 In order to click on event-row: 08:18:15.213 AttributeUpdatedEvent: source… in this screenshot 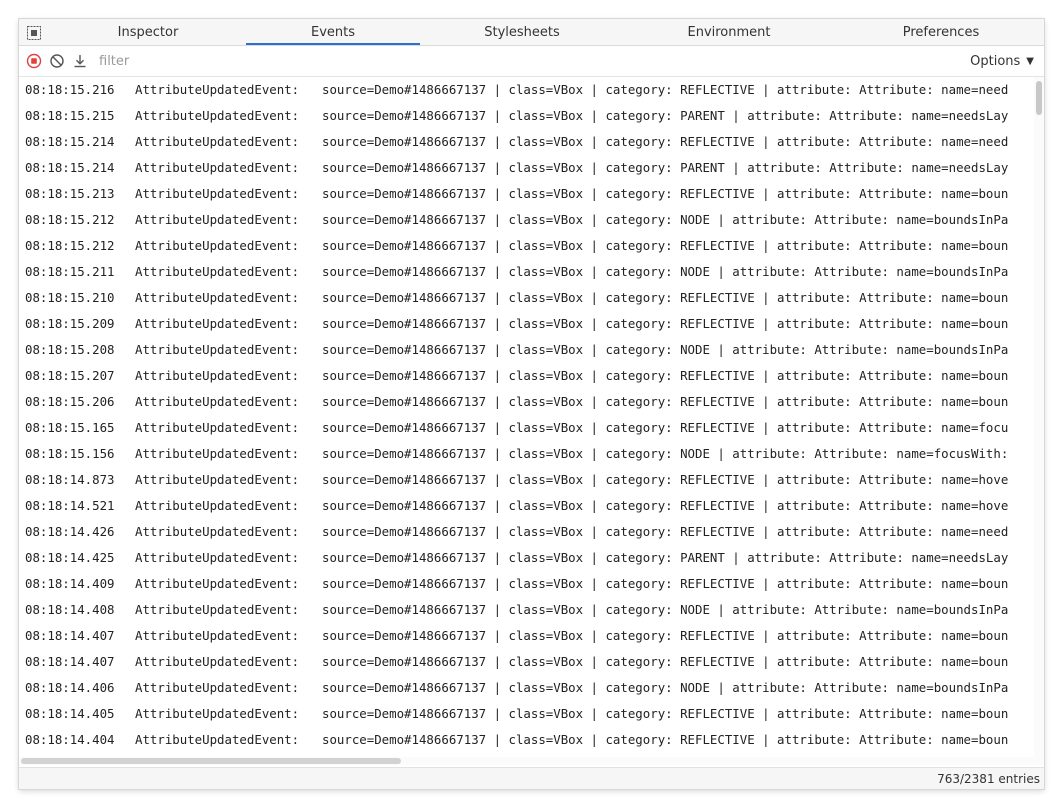, I will do `click(526, 194)`.